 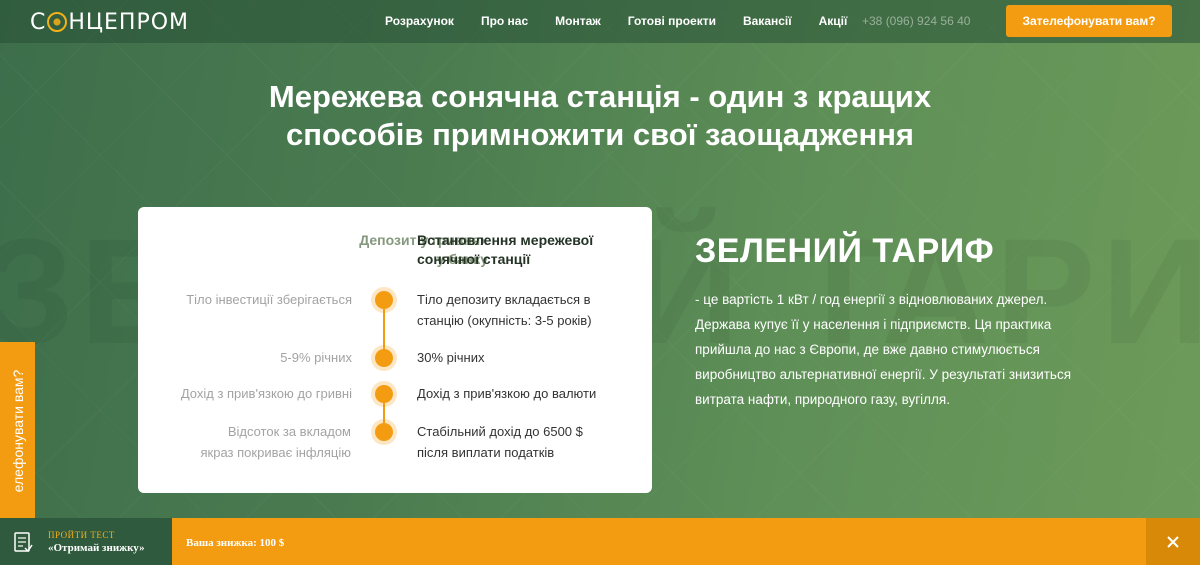 I want to click on deposit-row-1: Тіло інвестиції зберігається, so click(x=269, y=299).